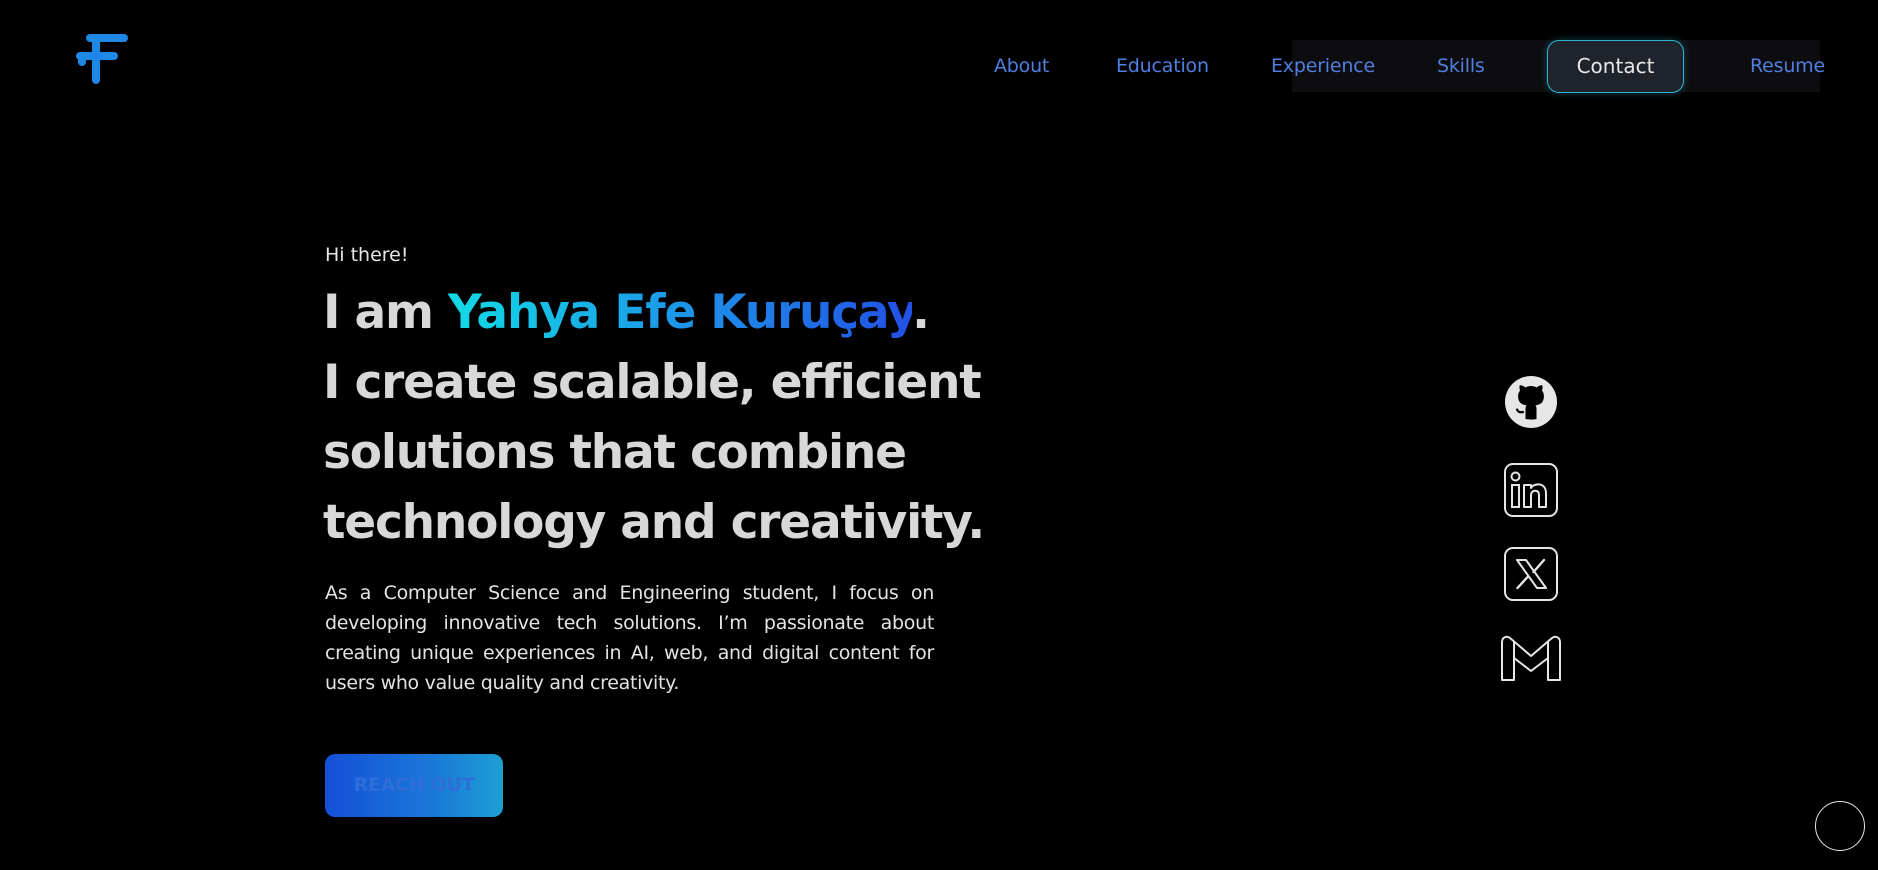 This screenshot has height=870, width=1878. I want to click on linkedin-icon, so click(1531, 493).